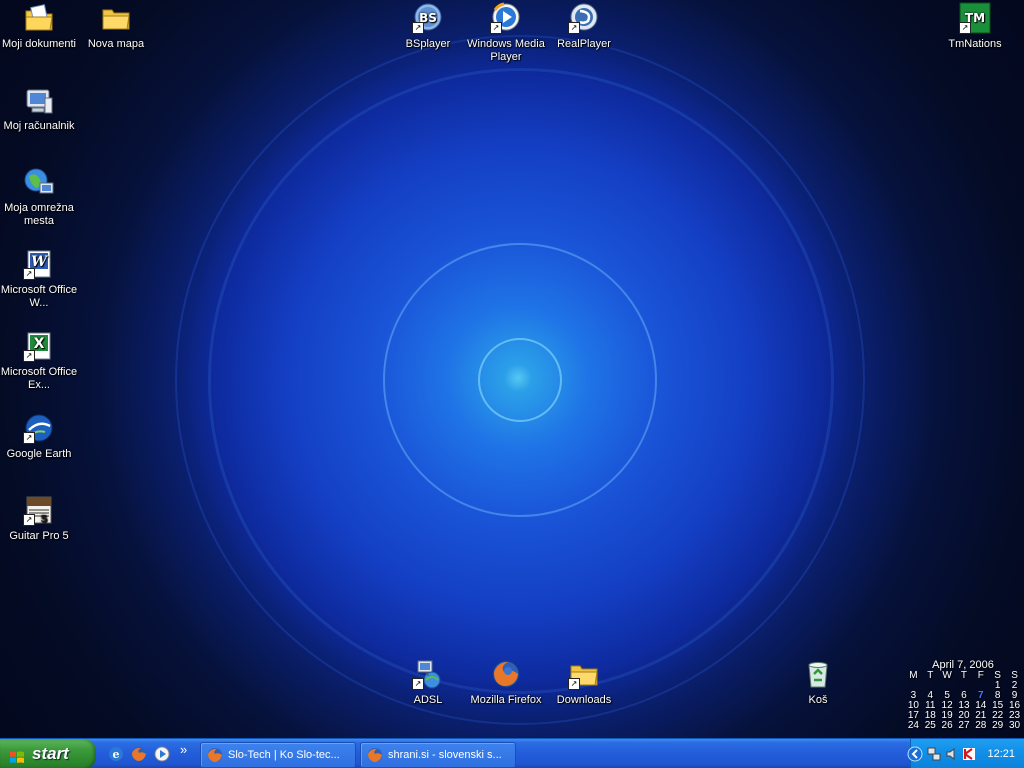 The height and width of the screenshot is (768, 1024). I want to click on show-hidden-icons-chevron-icon, so click(915, 754).